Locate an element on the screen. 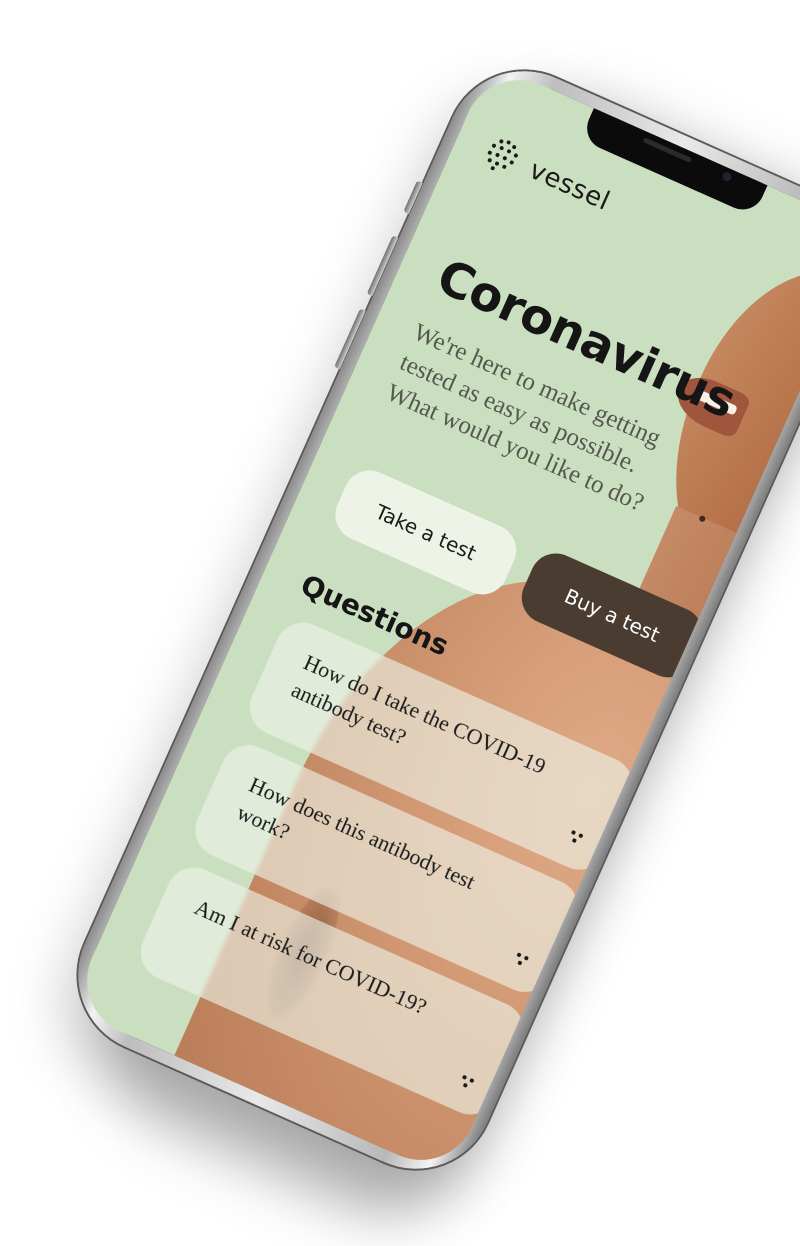  brand-name: vessel is located at coordinates (569, 186).